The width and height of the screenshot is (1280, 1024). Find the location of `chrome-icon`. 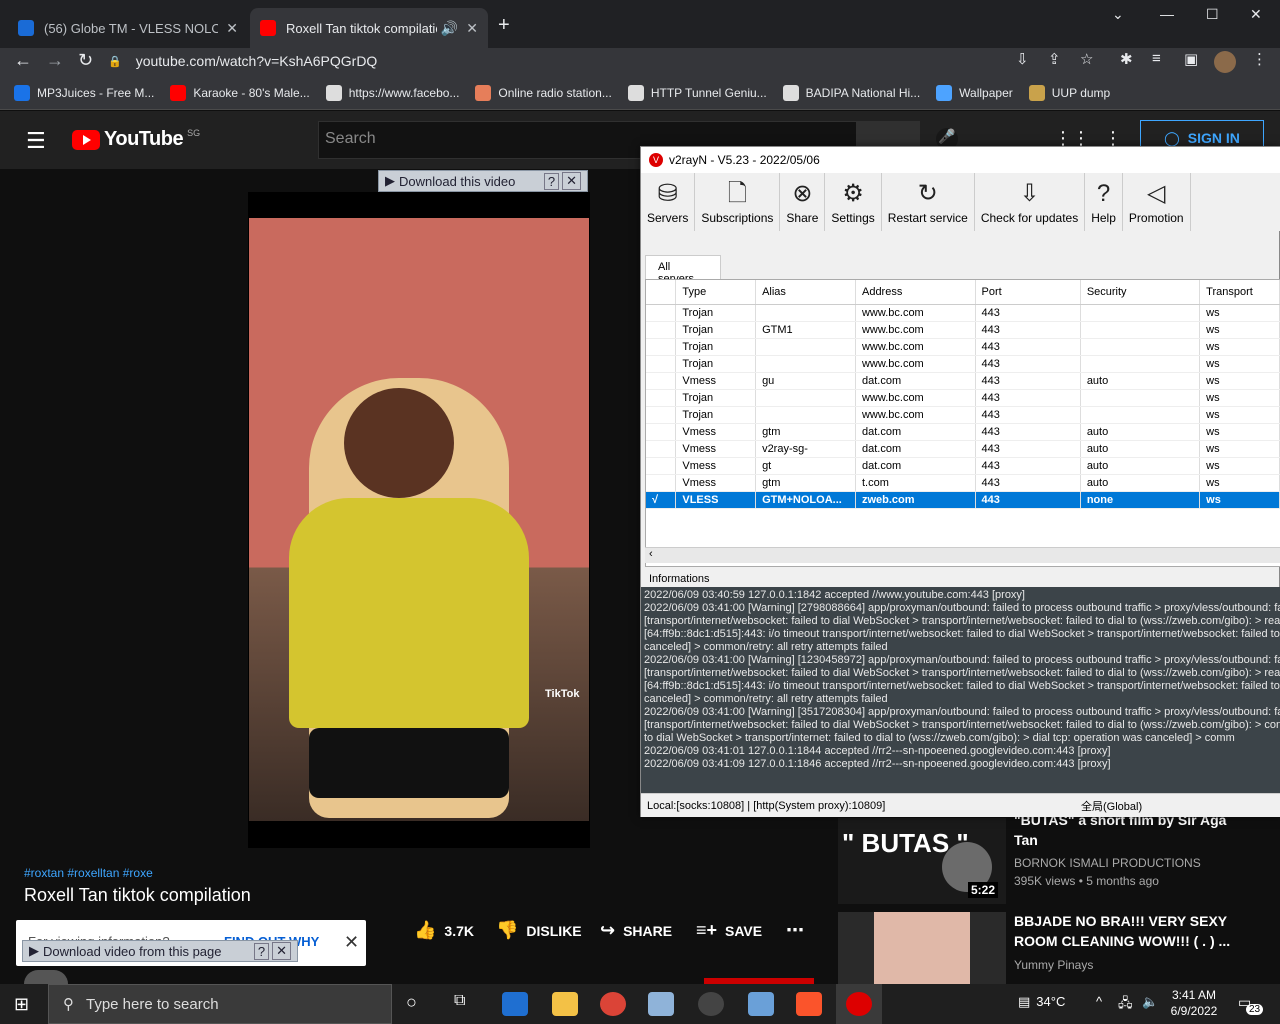

chrome-icon is located at coordinates (613, 1004).